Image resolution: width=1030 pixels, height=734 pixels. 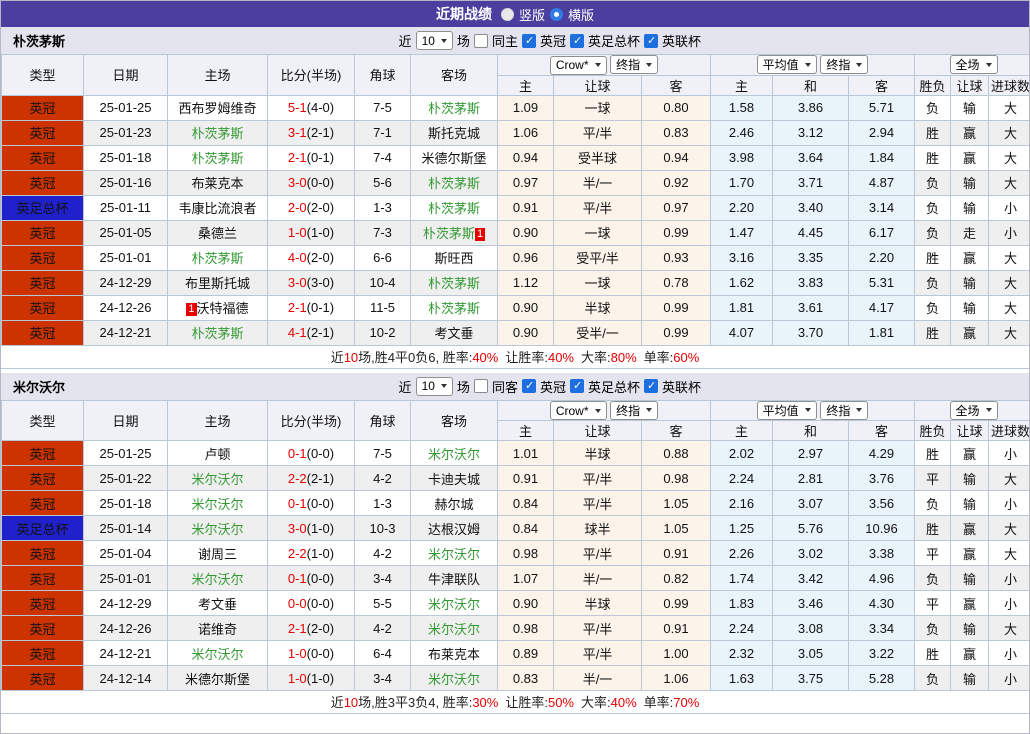 What do you see at coordinates (42, 107) in the screenshot?
I see `match-type-badge: 英冠` at bounding box center [42, 107].